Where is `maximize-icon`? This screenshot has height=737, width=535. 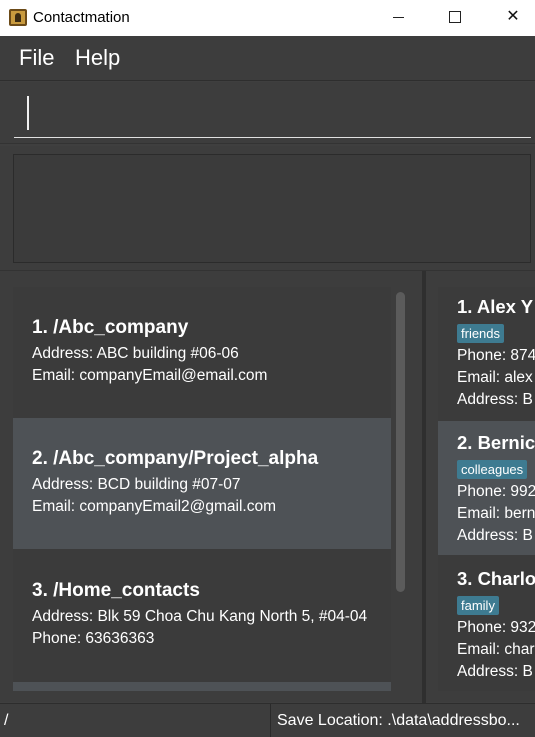
maximize-icon is located at coordinates (455, 17).